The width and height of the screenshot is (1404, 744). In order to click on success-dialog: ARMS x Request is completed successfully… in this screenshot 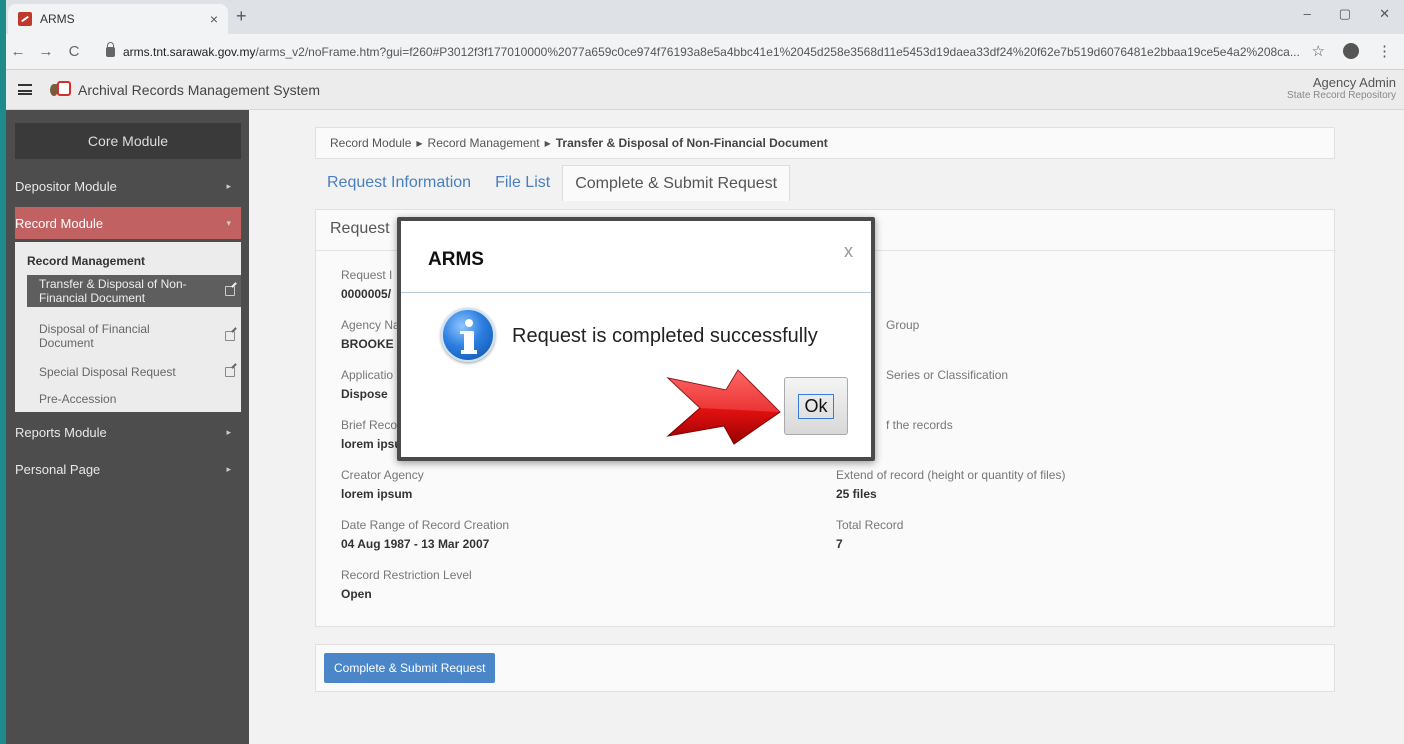, I will do `click(636, 339)`.